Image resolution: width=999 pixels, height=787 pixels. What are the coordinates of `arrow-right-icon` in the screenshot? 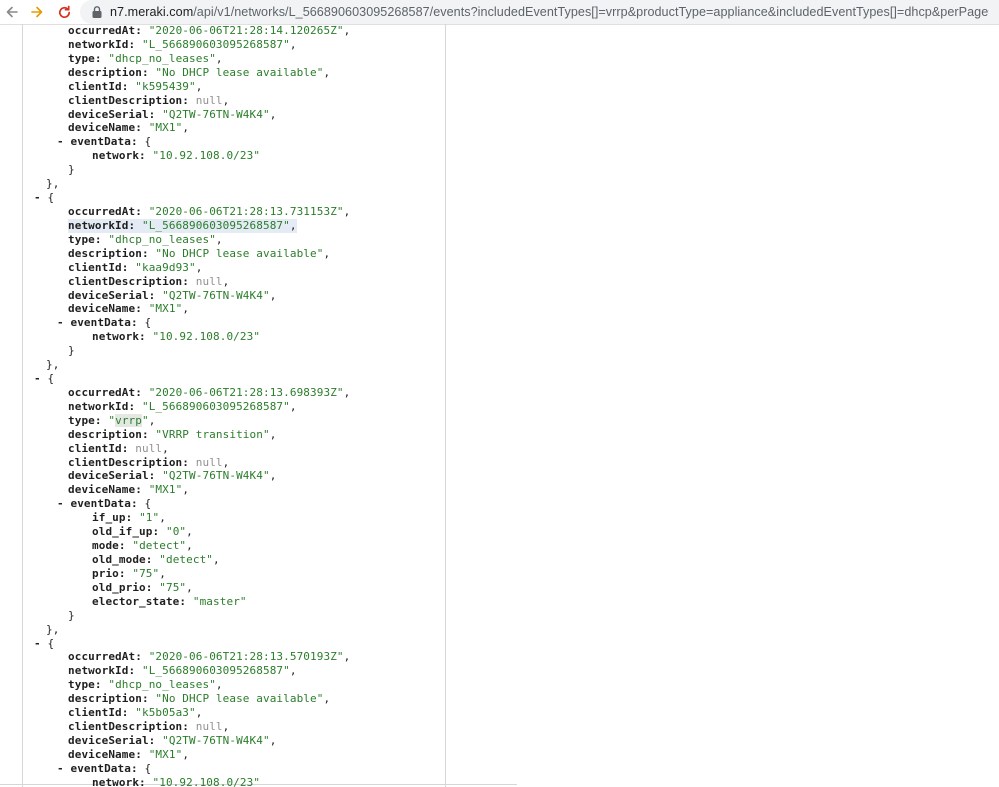 It's located at (37, 12).